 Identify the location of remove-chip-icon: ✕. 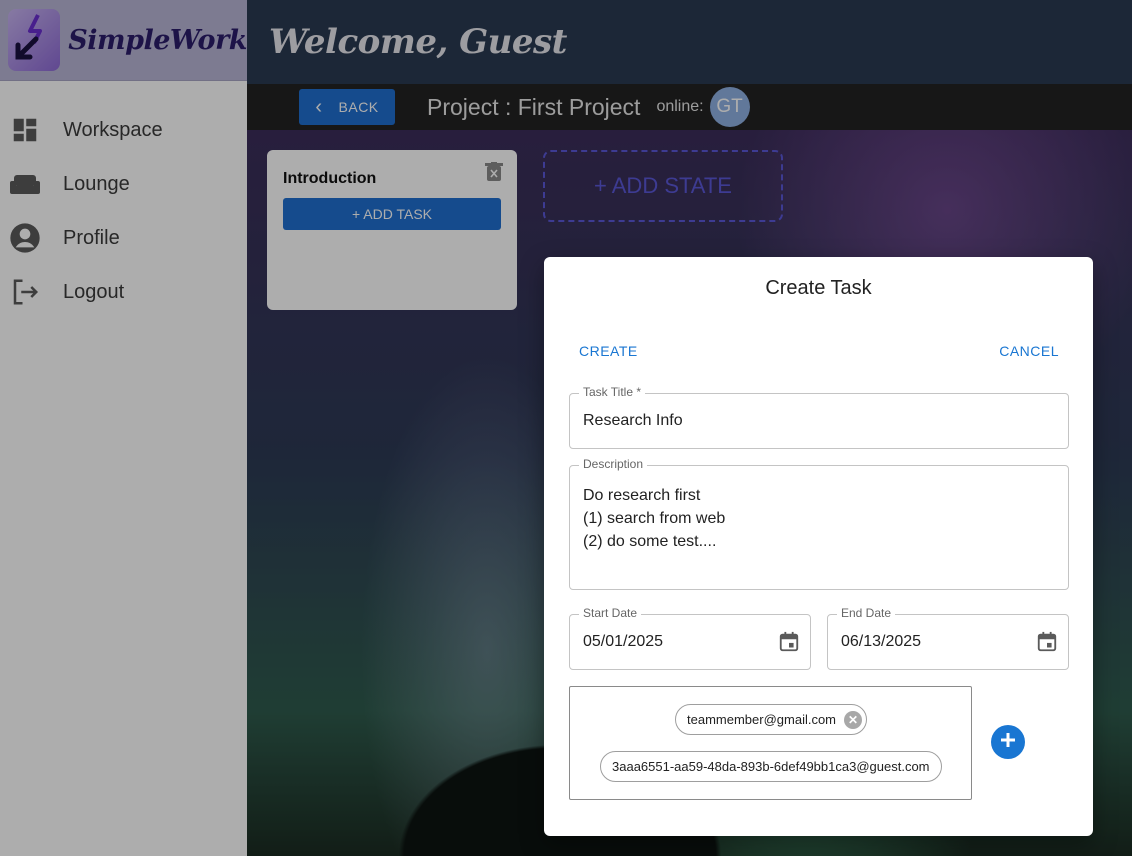
(853, 719).